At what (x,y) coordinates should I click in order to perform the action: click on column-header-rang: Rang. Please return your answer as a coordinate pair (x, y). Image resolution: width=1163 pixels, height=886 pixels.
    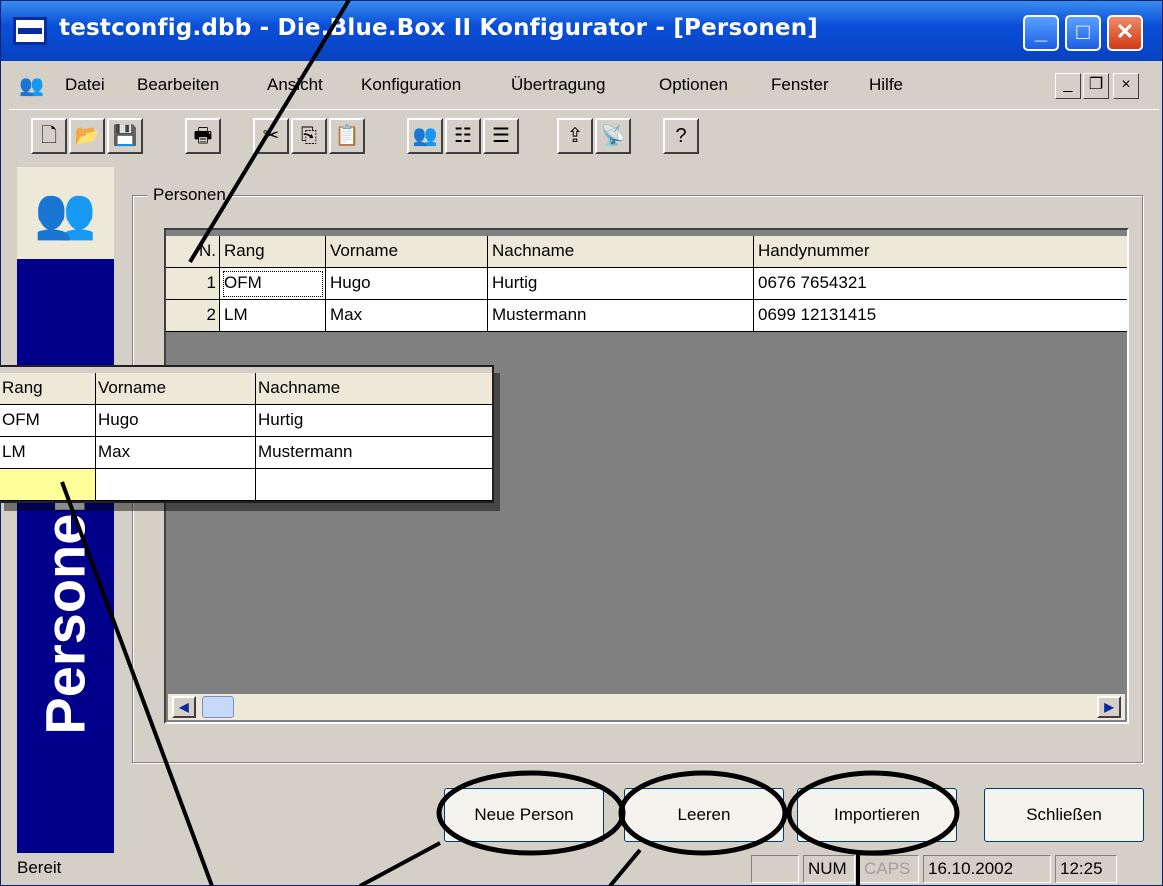
    Looking at the image, I should click on (273, 252).